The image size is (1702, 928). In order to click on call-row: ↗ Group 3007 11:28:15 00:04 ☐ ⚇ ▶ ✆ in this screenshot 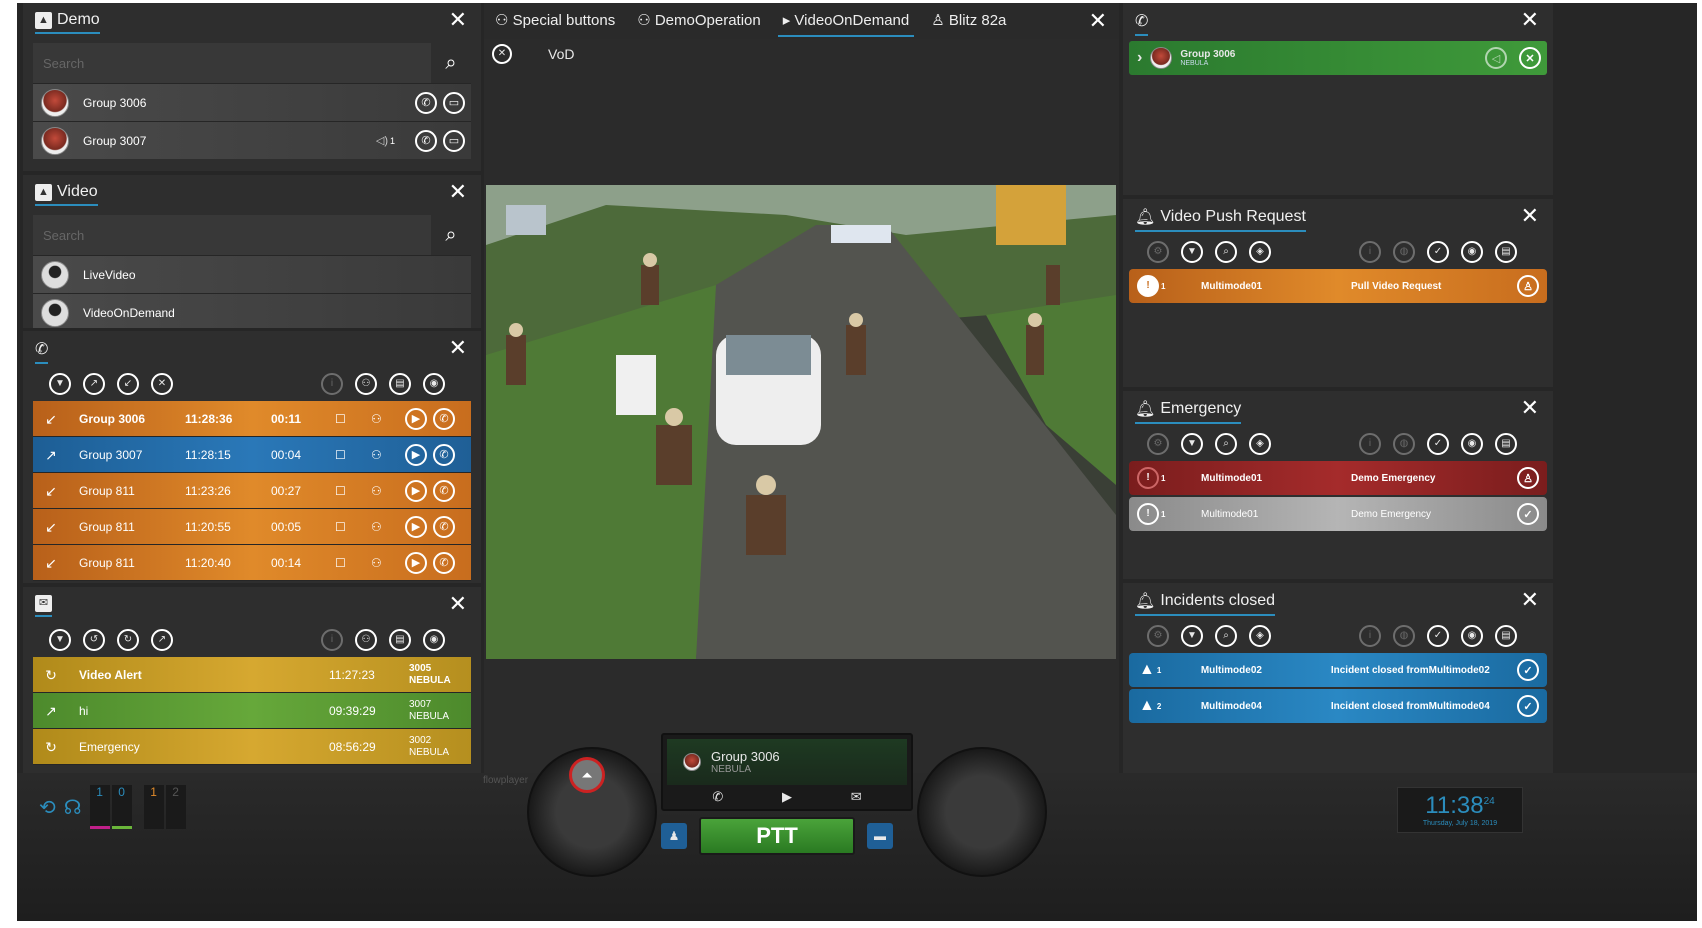, I will do `click(252, 455)`.